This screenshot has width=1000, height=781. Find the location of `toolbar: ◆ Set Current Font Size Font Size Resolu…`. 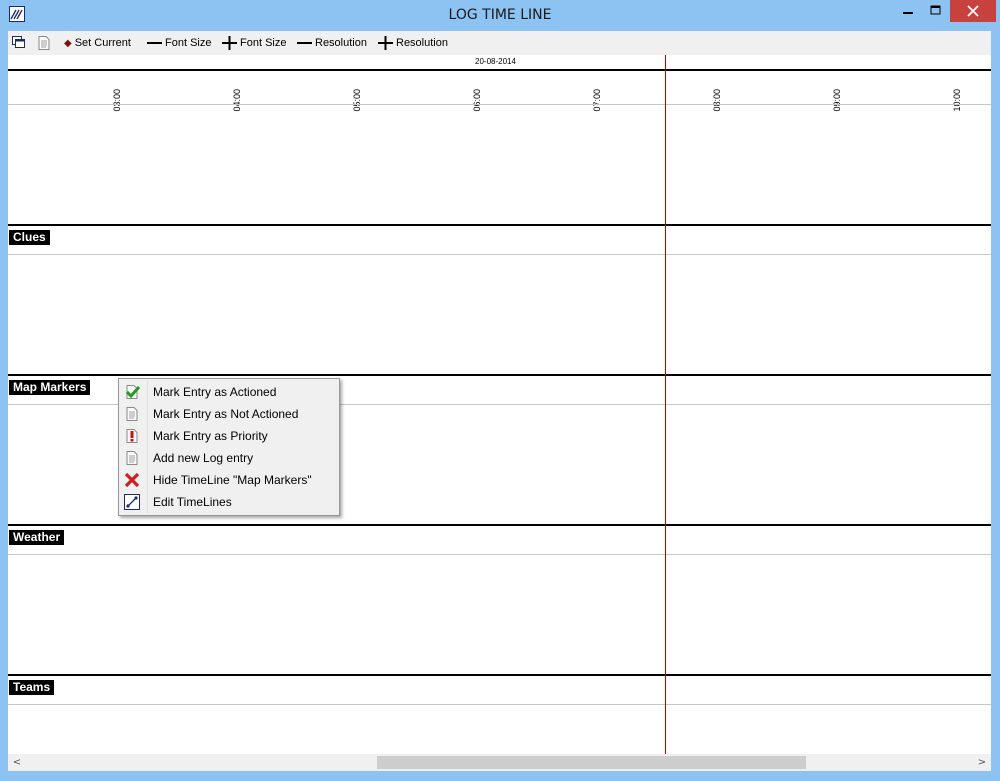

toolbar: ◆ Set Current Font Size Font Size Resolu… is located at coordinates (500, 43).